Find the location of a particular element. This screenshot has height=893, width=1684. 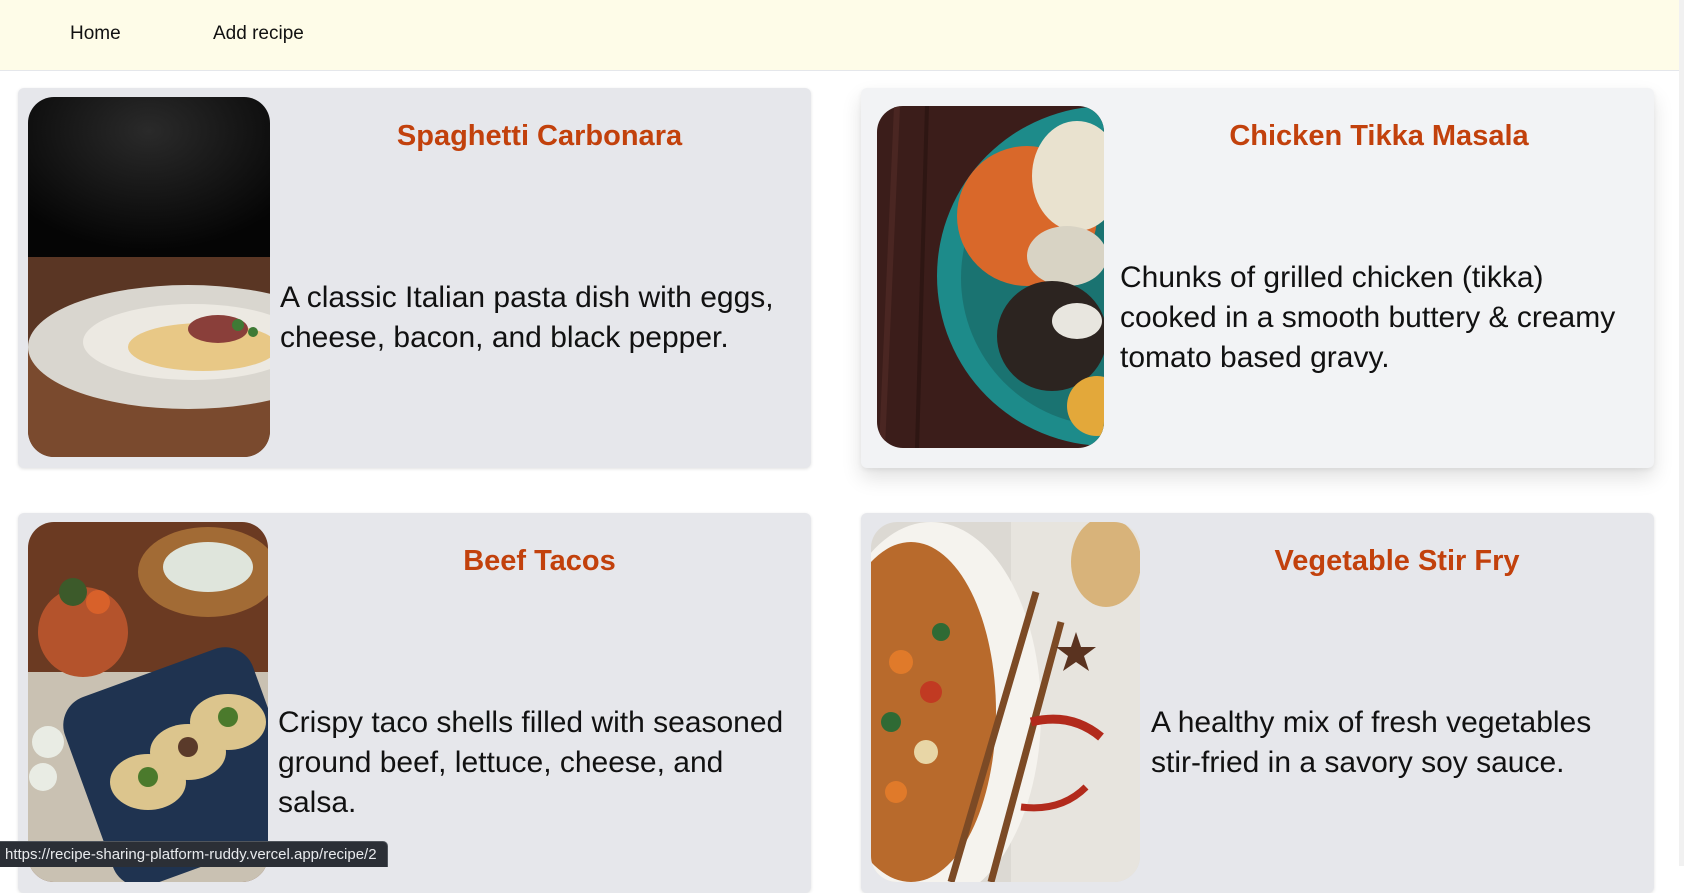

recipe-image-beef-tacos is located at coordinates (148, 702).